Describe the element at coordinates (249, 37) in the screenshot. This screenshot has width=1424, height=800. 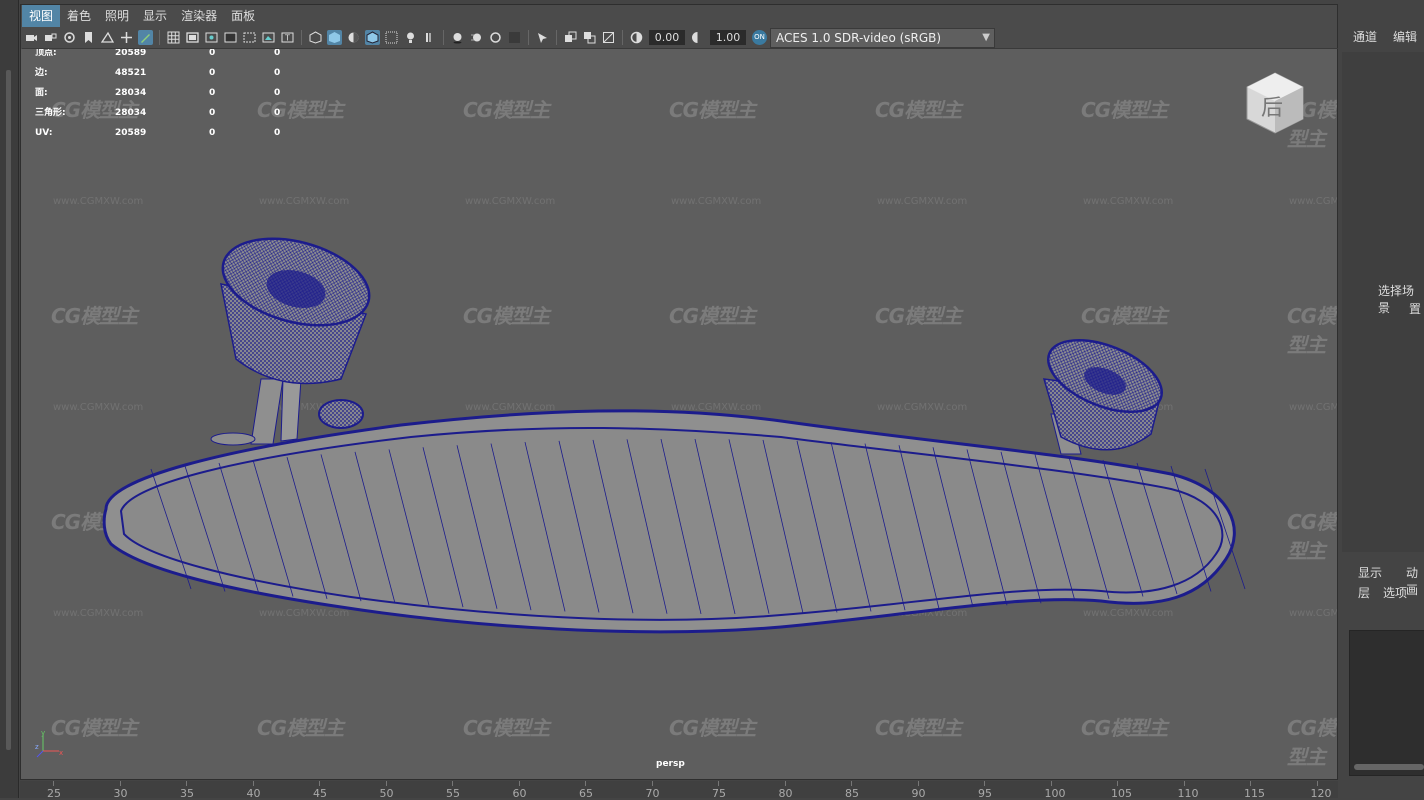
I see `field-chart-icon` at that location.